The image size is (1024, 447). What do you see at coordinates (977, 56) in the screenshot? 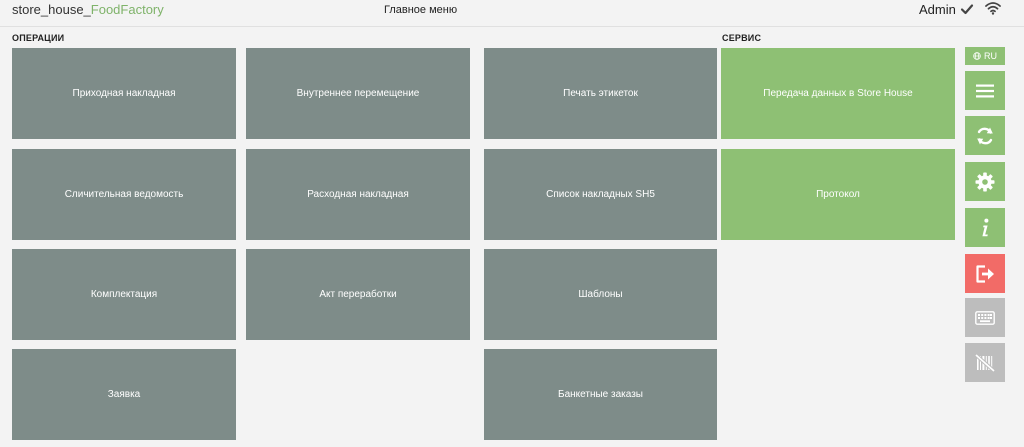
I see `globe-icon` at bounding box center [977, 56].